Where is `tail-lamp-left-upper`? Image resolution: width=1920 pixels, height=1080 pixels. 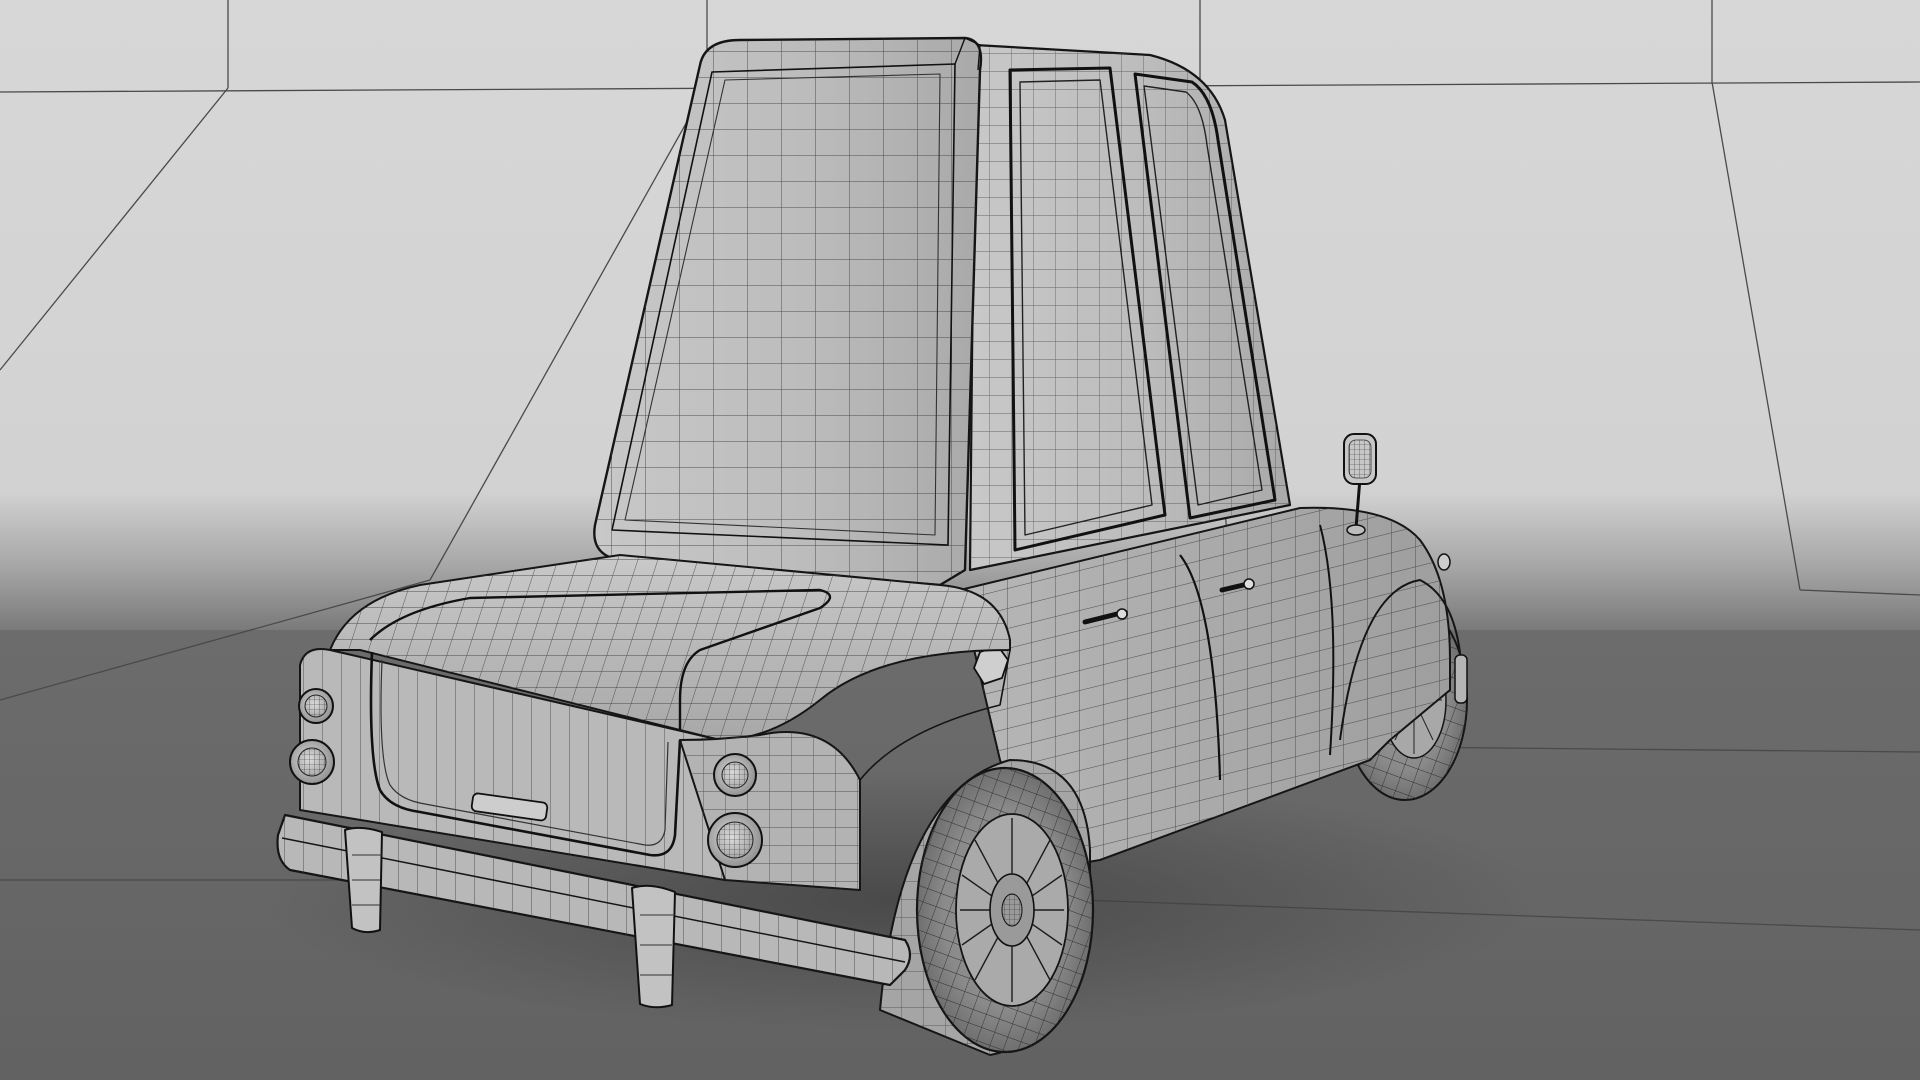 tail-lamp-left-upper is located at coordinates (316, 706).